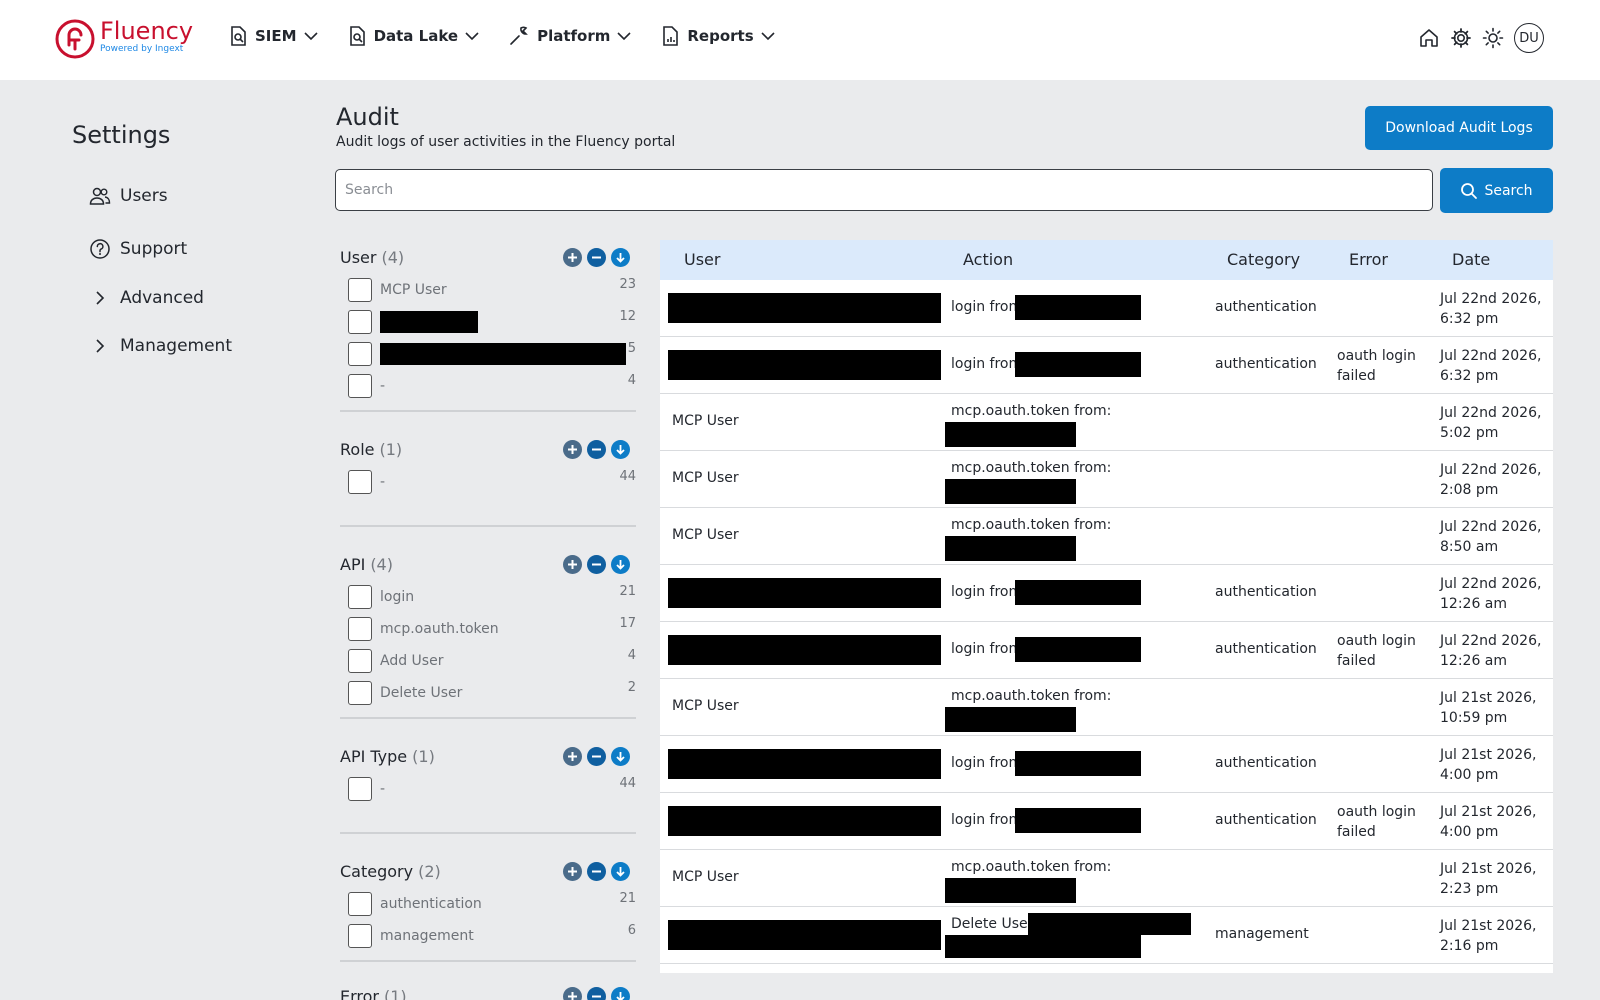 The height and width of the screenshot is (1000, 1600). Describe the element at coordinates (357, 449) in the screenshot. I see `facet-title: Role` at that location.